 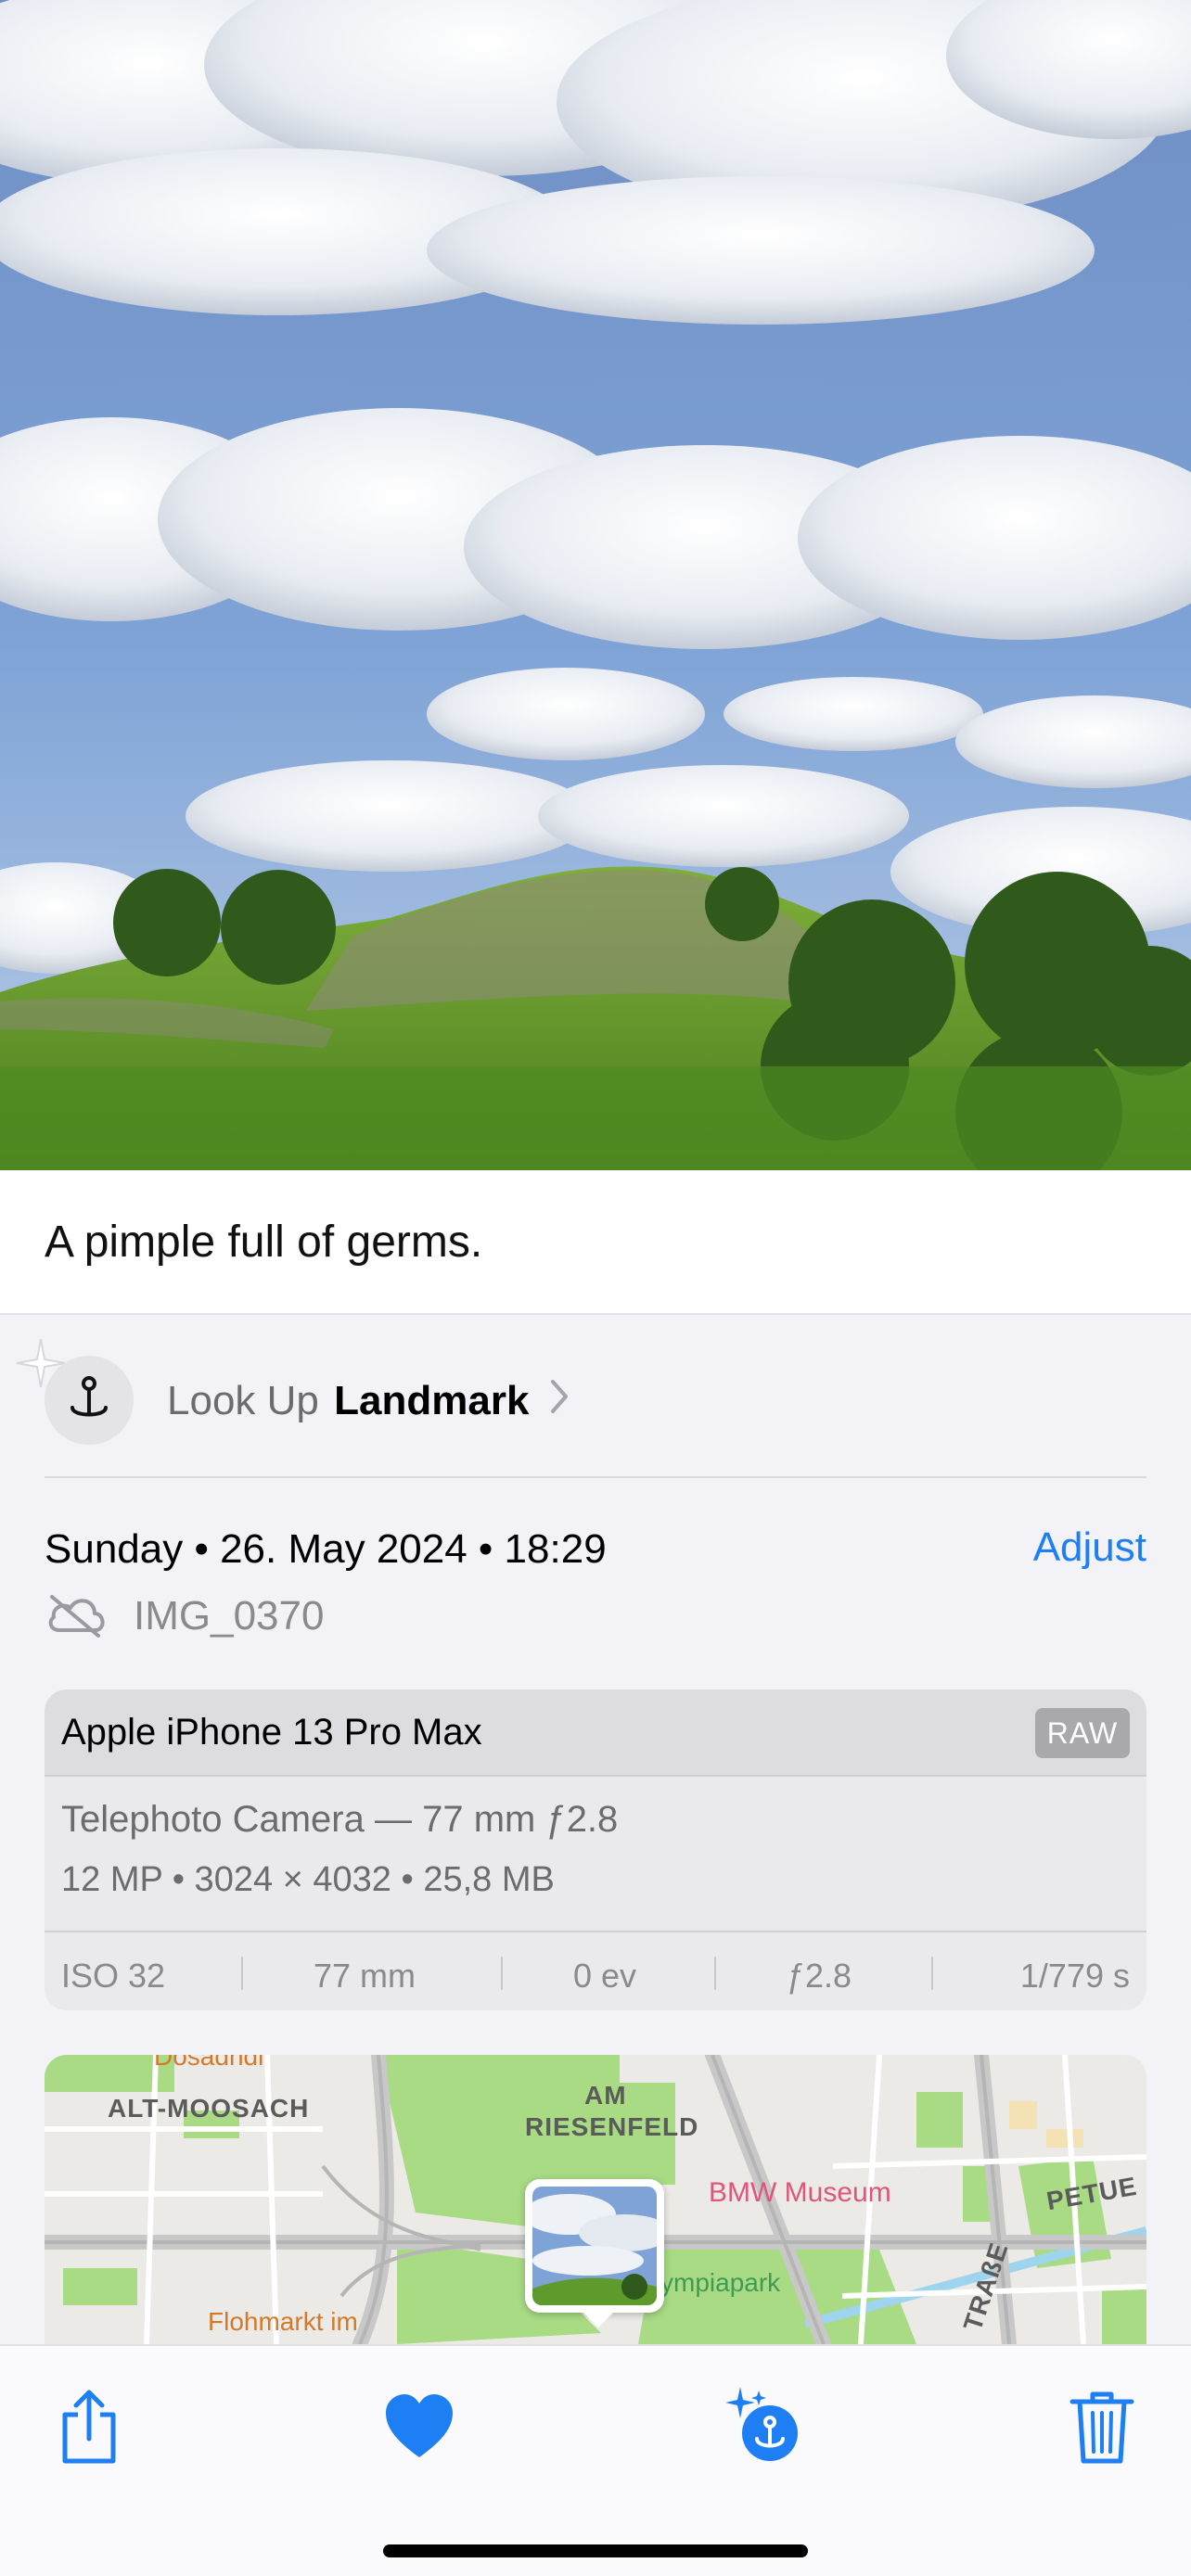 What do you see at coordinates (720, 2283) in the screenshot?
I see `map-label-olympiapark: ympiapark` at bounding box center [720, 2283].